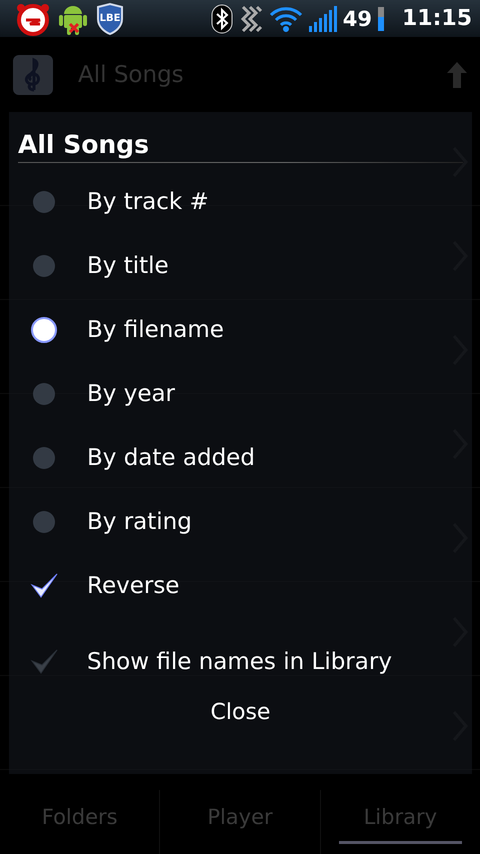  I want to click on option-label: By year, so click(131, 394).